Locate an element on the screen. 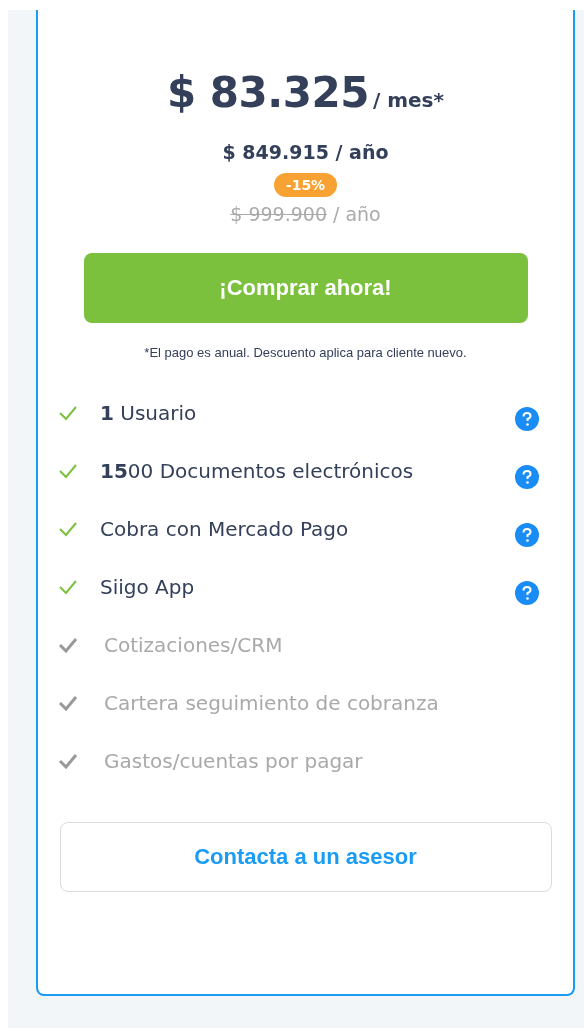  price-period: / año is located at coordinates (356, 214).